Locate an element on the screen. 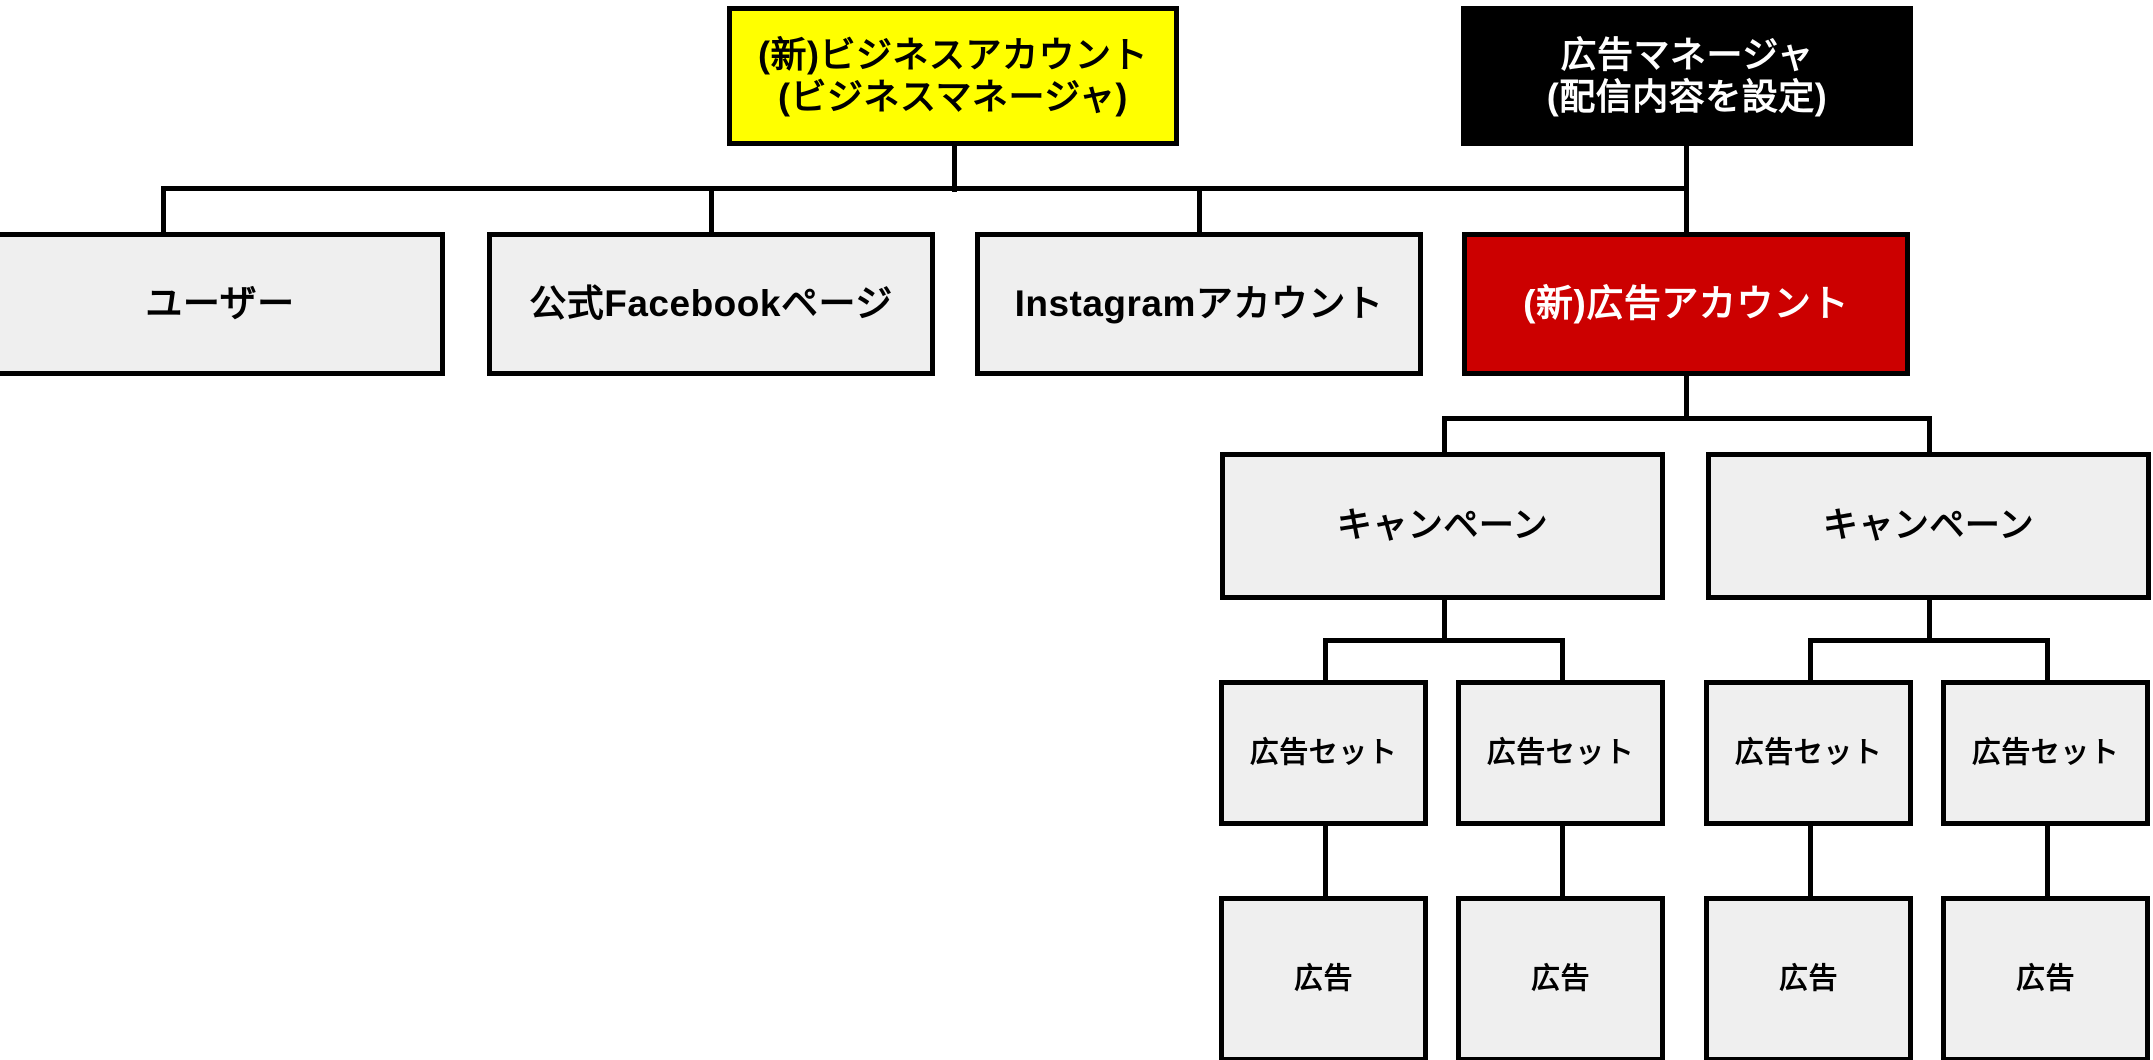  node-business-account: (新)ビジネスアカウント (ビジネスマネージャ) is located at coordinates (953, 76).